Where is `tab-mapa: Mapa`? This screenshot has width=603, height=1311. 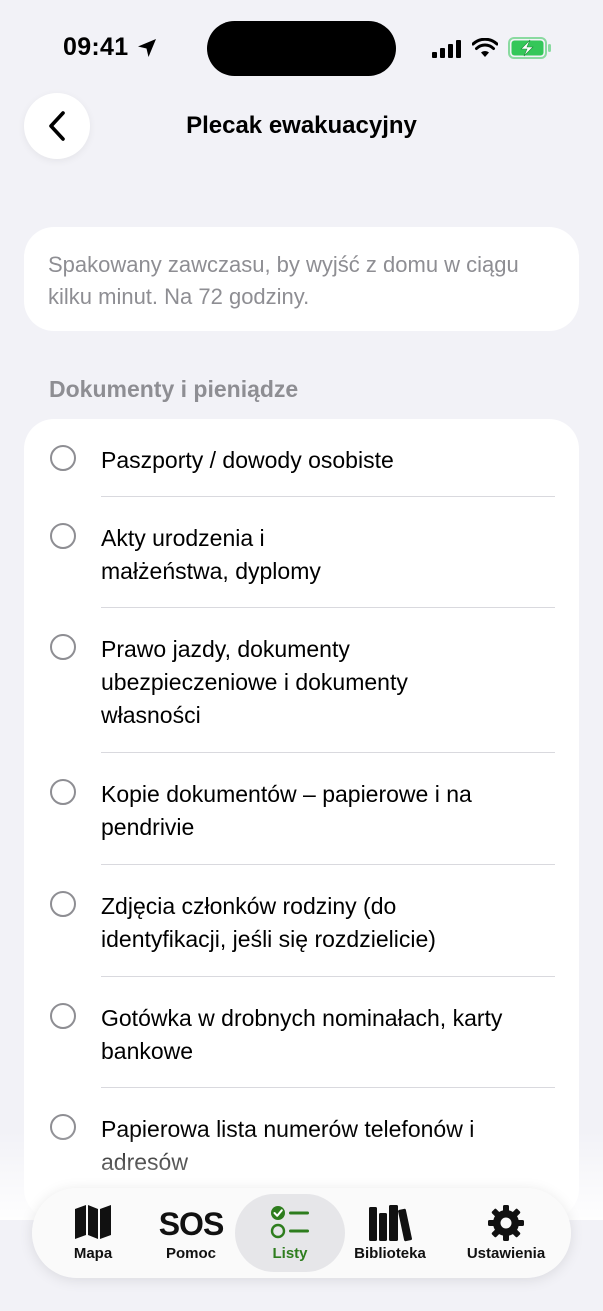 tab-mapa: Mapa is located at coordinates (93, 1233).